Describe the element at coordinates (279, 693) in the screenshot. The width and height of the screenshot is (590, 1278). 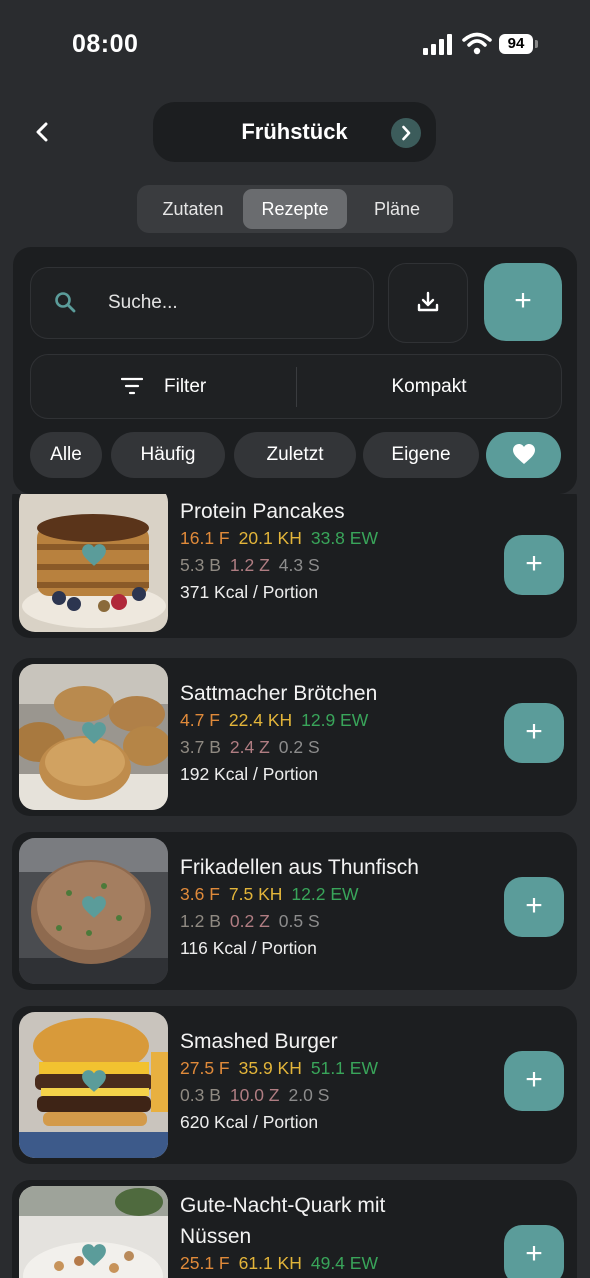
I see `recipe-name: Sattmacher Brötchen` at that location.